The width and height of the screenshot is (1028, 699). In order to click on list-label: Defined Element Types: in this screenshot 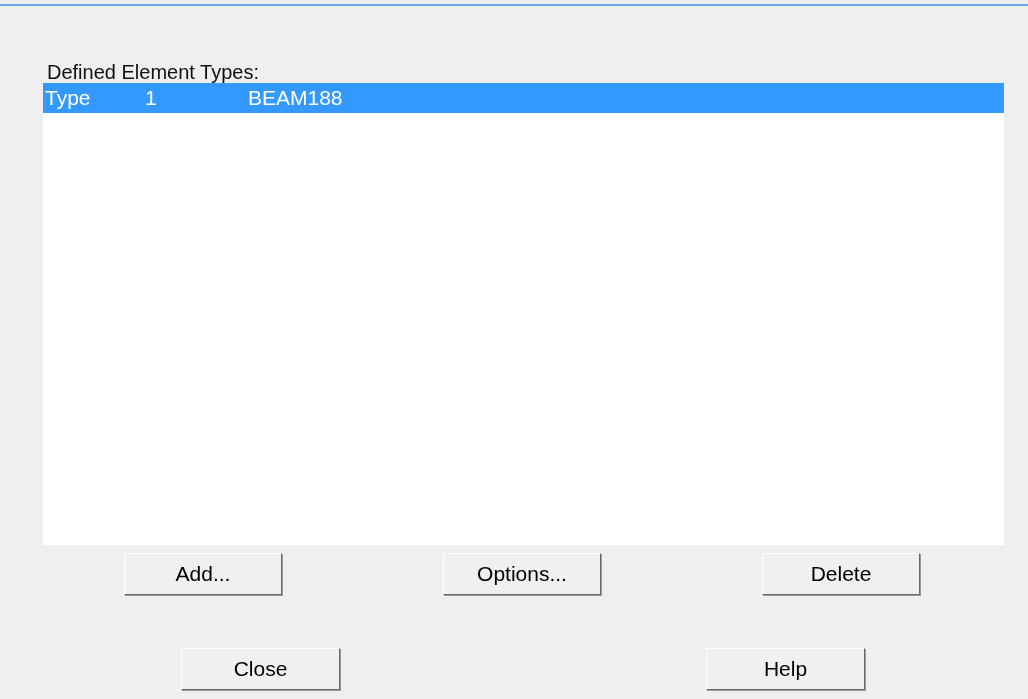, I will do `click(153, 72)`.